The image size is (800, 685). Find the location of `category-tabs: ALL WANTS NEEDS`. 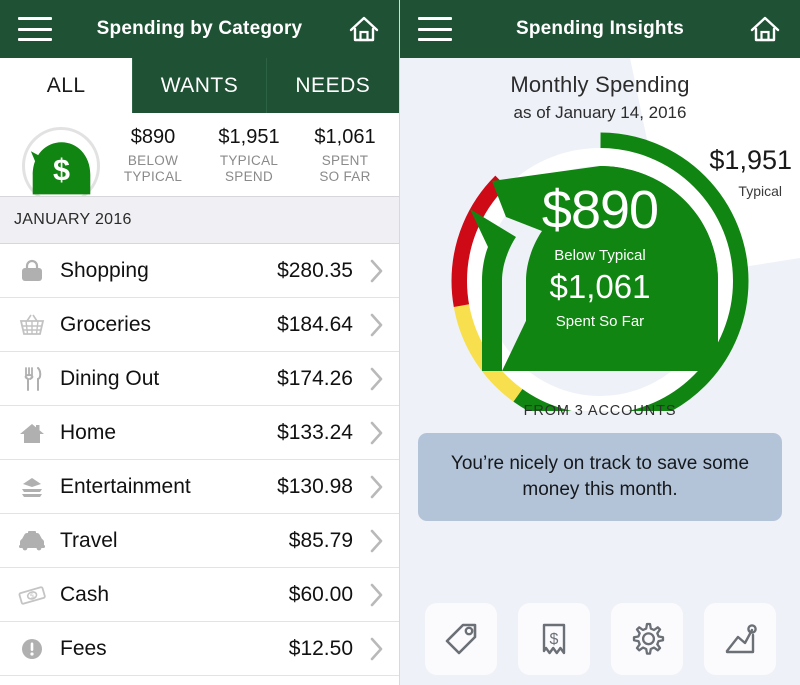

category-tabs: ALL WANTS NEEDS is located at coordinates (199, 85).